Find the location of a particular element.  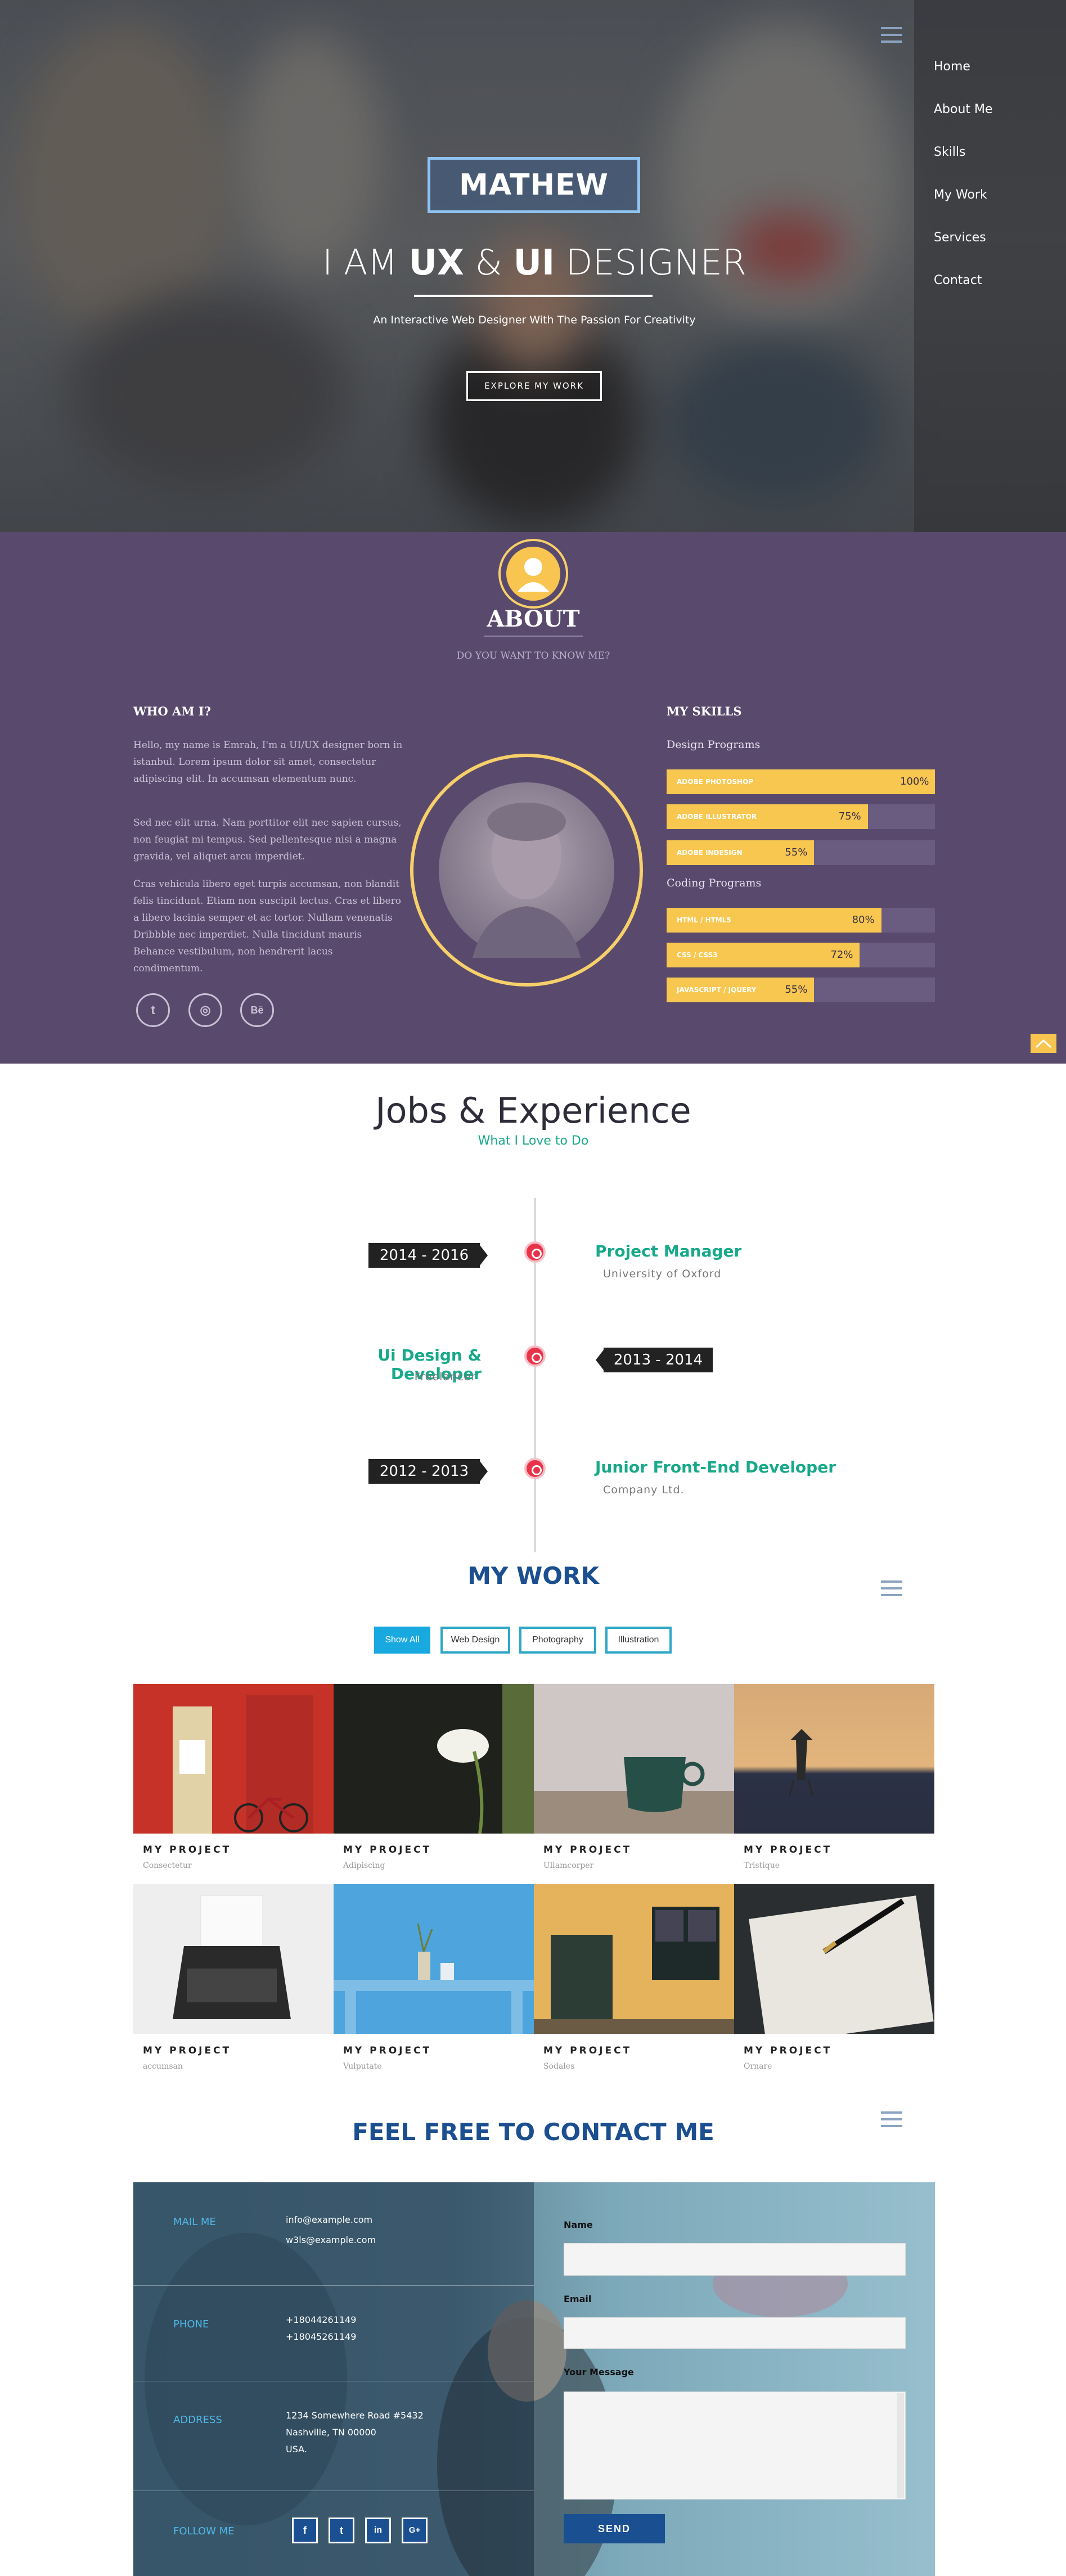

skill-bar: HTML / HTML5 80% is located at coordinates (801, 920).